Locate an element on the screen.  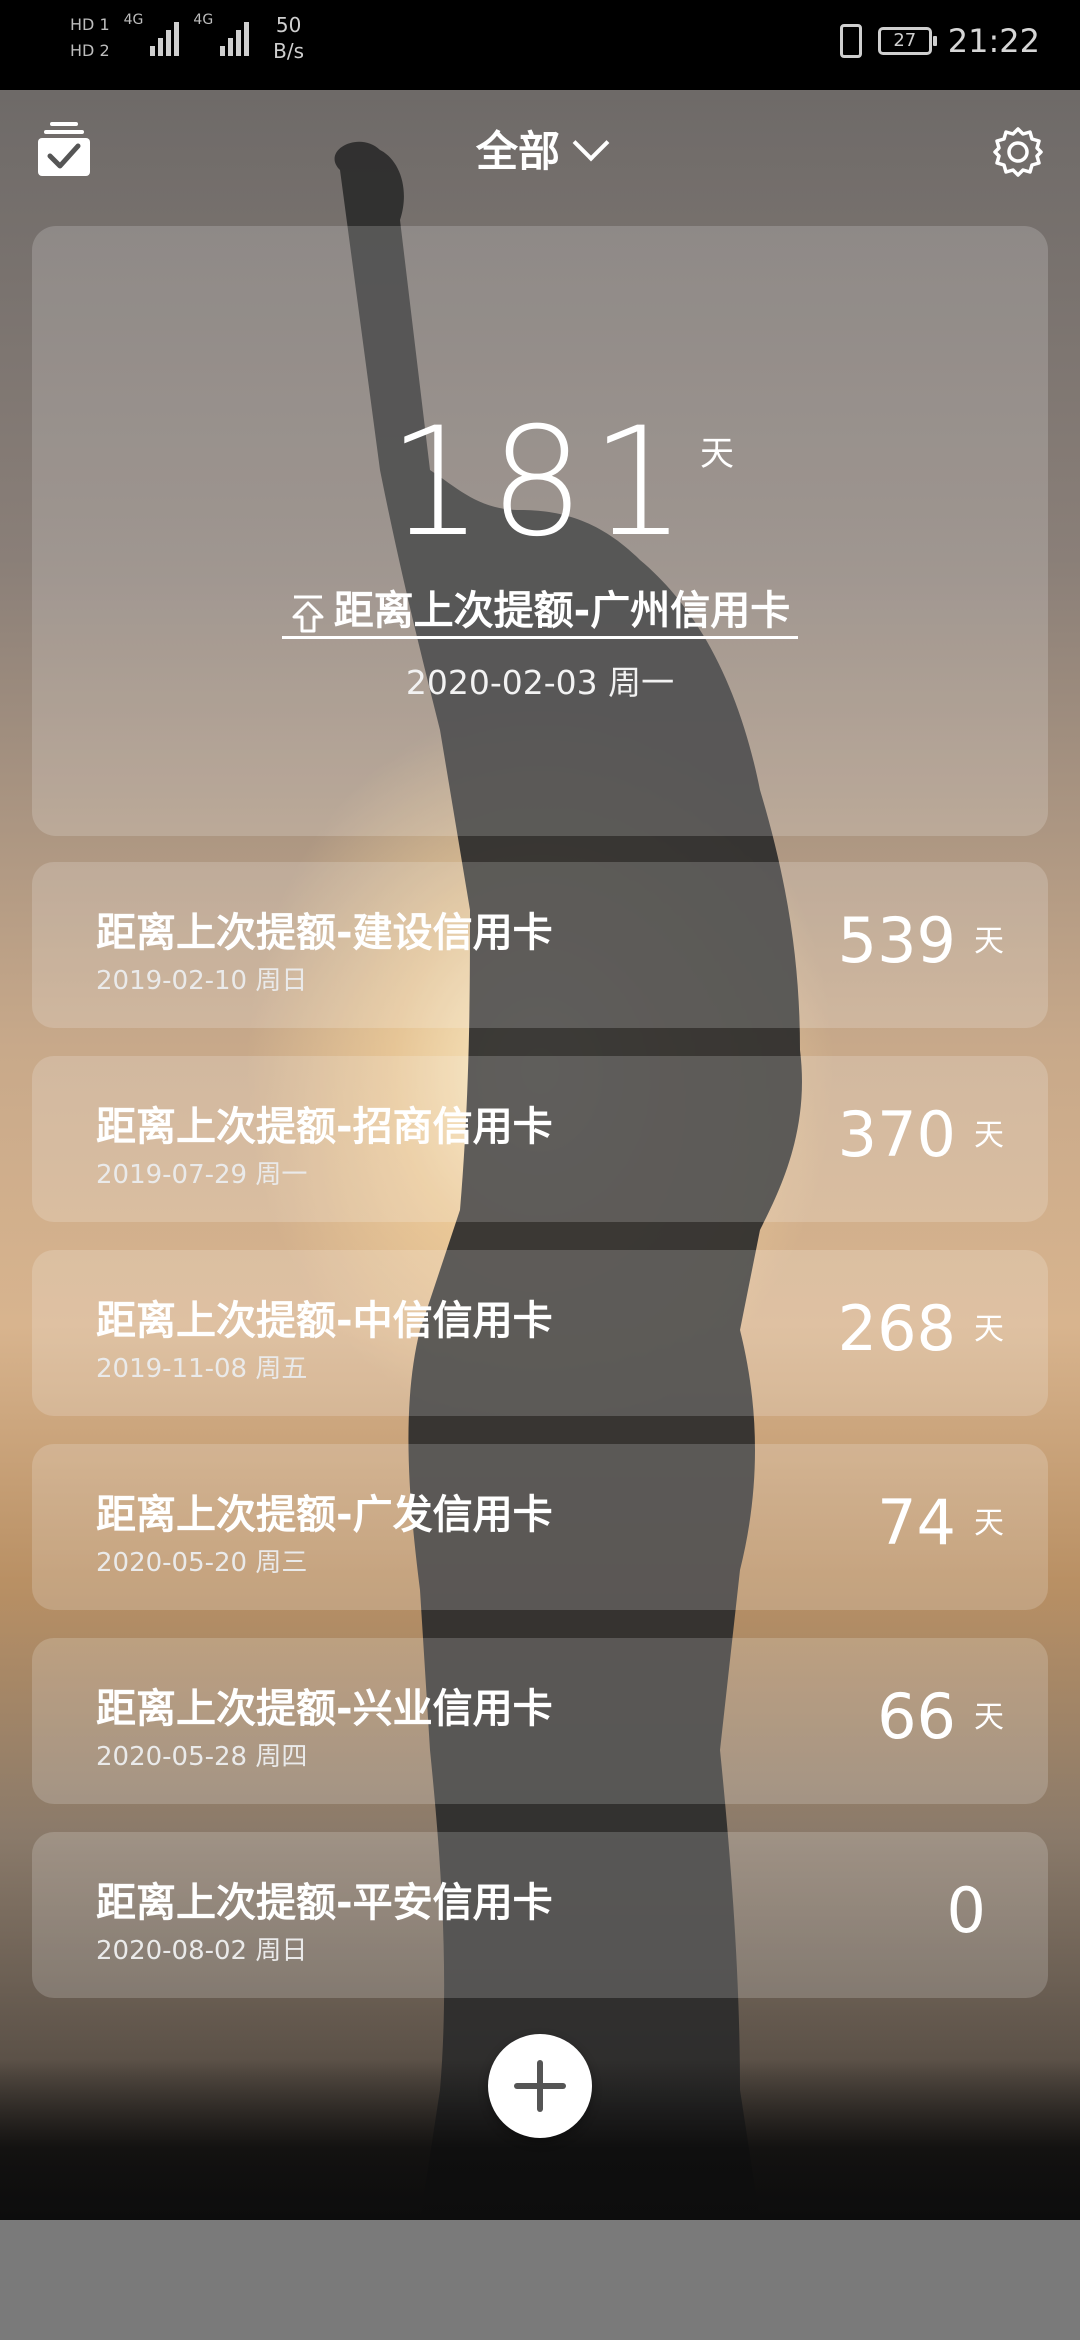
item-days: 268 is located at coordinates (896, 1328).